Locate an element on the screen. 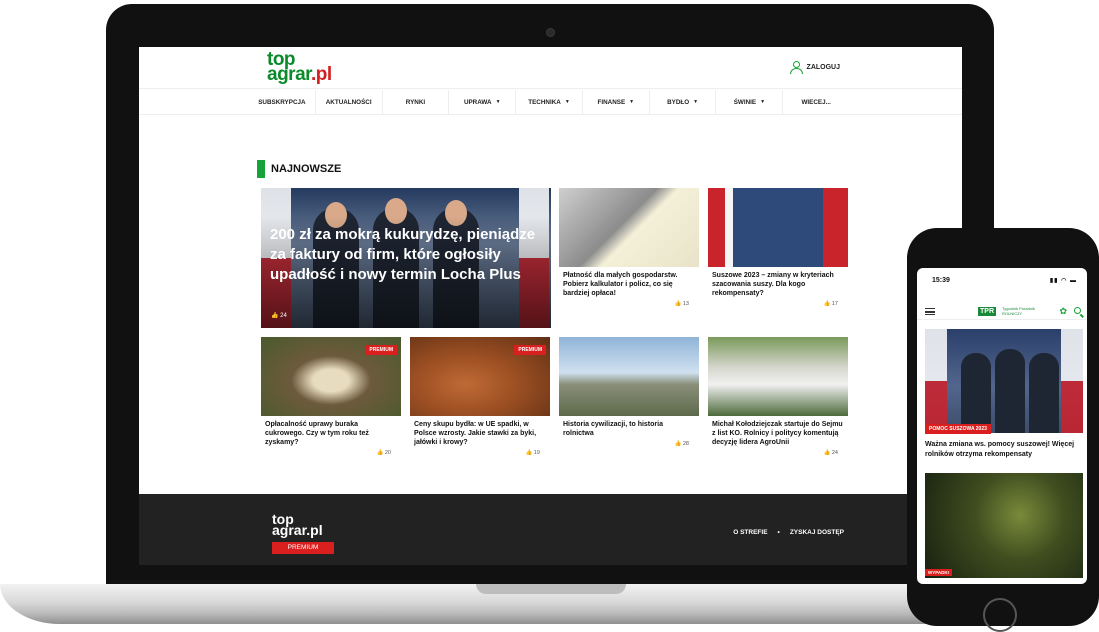  phone-logo-subtitle: Tygodnik Poradnik ROLNICZY is located at coordinates (1018, 311).